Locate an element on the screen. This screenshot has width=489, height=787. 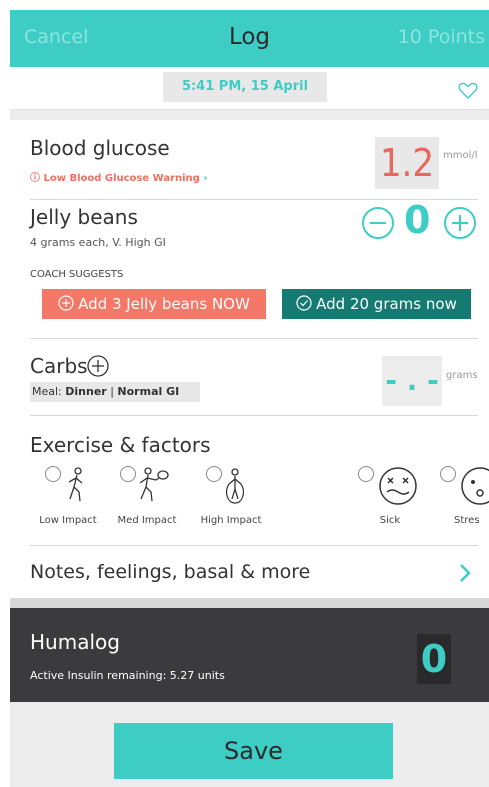
chevron-right-icon is located at coordinates (465, 573).